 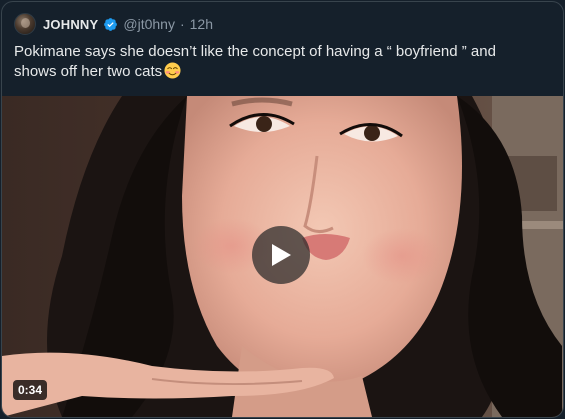 I want to click on play-button, so click(x=281, y=255).